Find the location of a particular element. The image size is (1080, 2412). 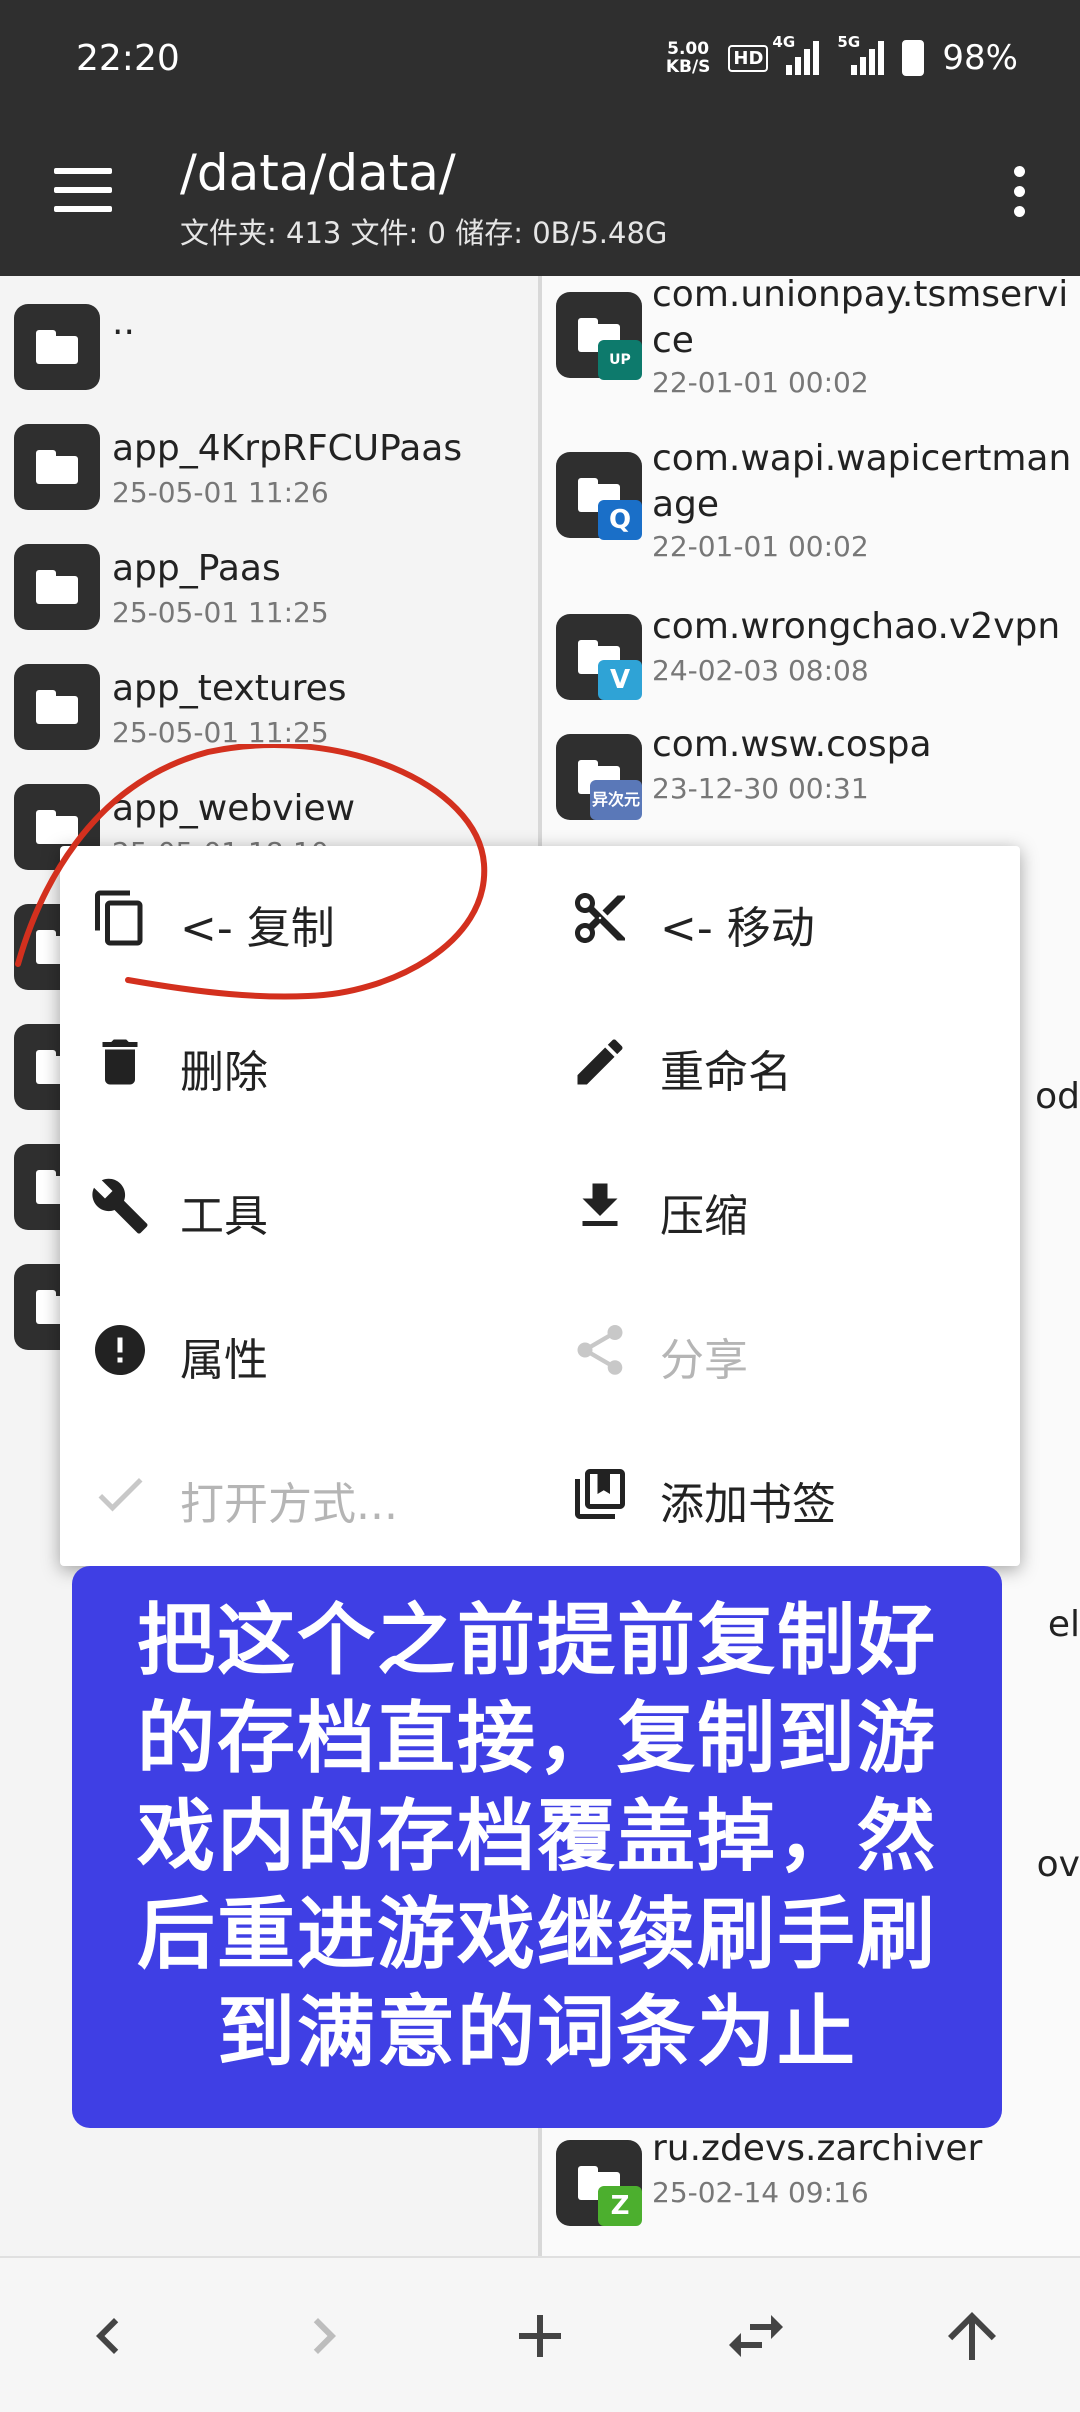

item-name: .. is located at coordinates (123, 322).